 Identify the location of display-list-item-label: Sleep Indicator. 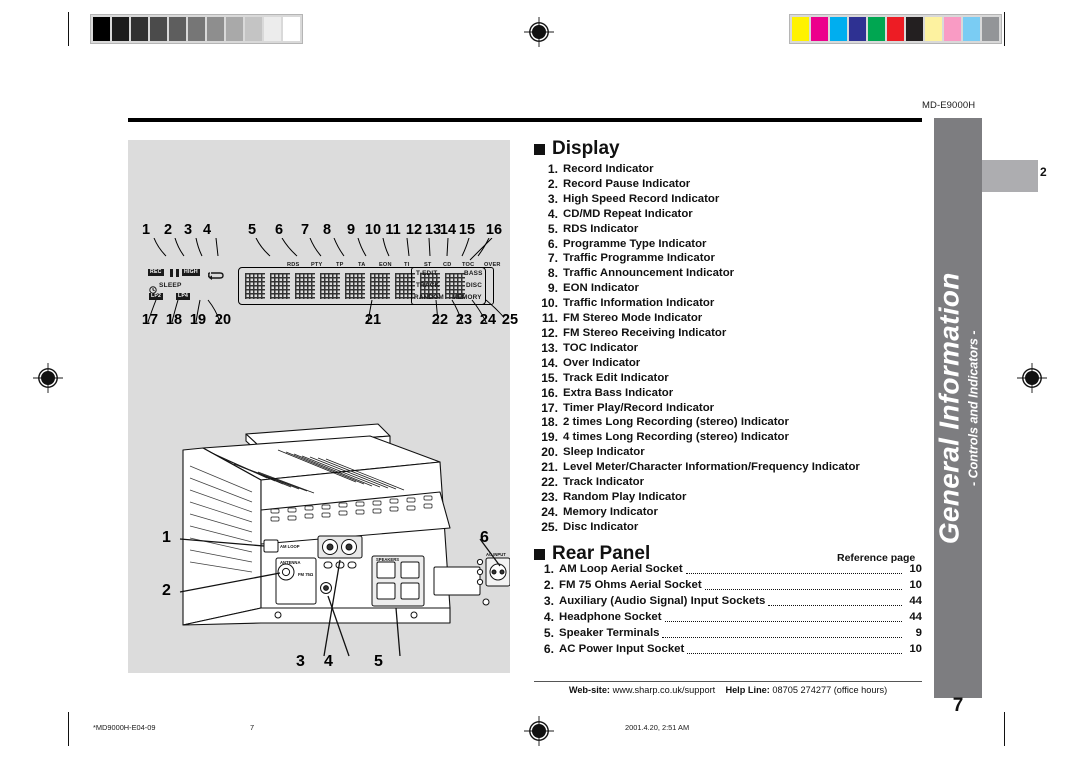
(604, 452).